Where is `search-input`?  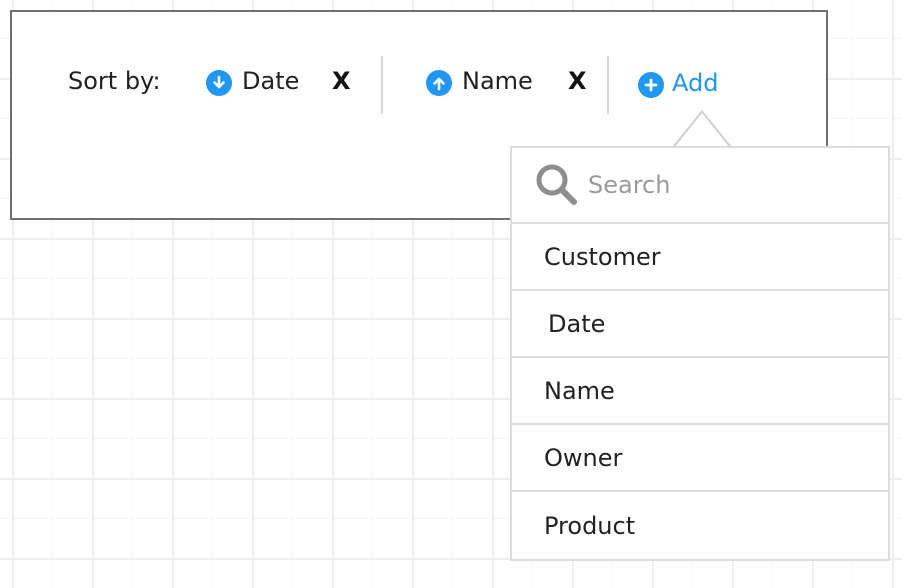 search-input is located at coordinates (733, 185).